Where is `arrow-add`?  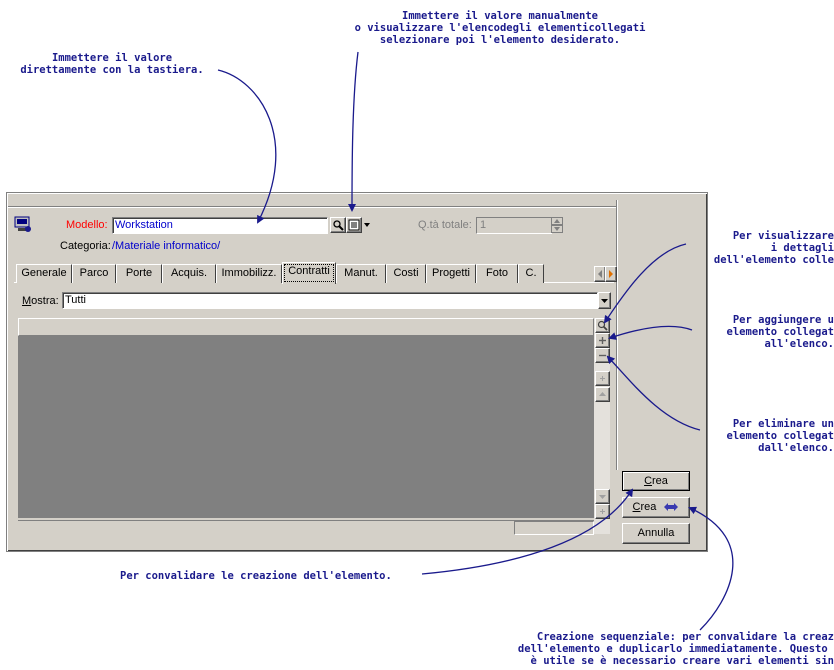 arrow-add is located at coordinates (650, 332).